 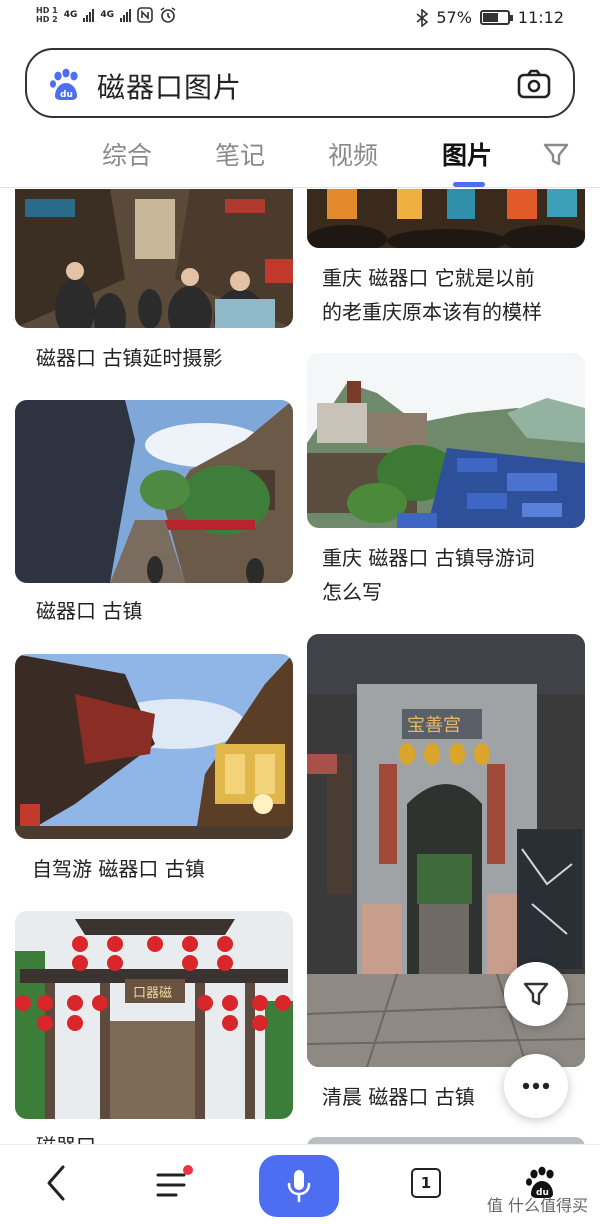 I want to click on nfc-icon, so click(x=145, y=15).